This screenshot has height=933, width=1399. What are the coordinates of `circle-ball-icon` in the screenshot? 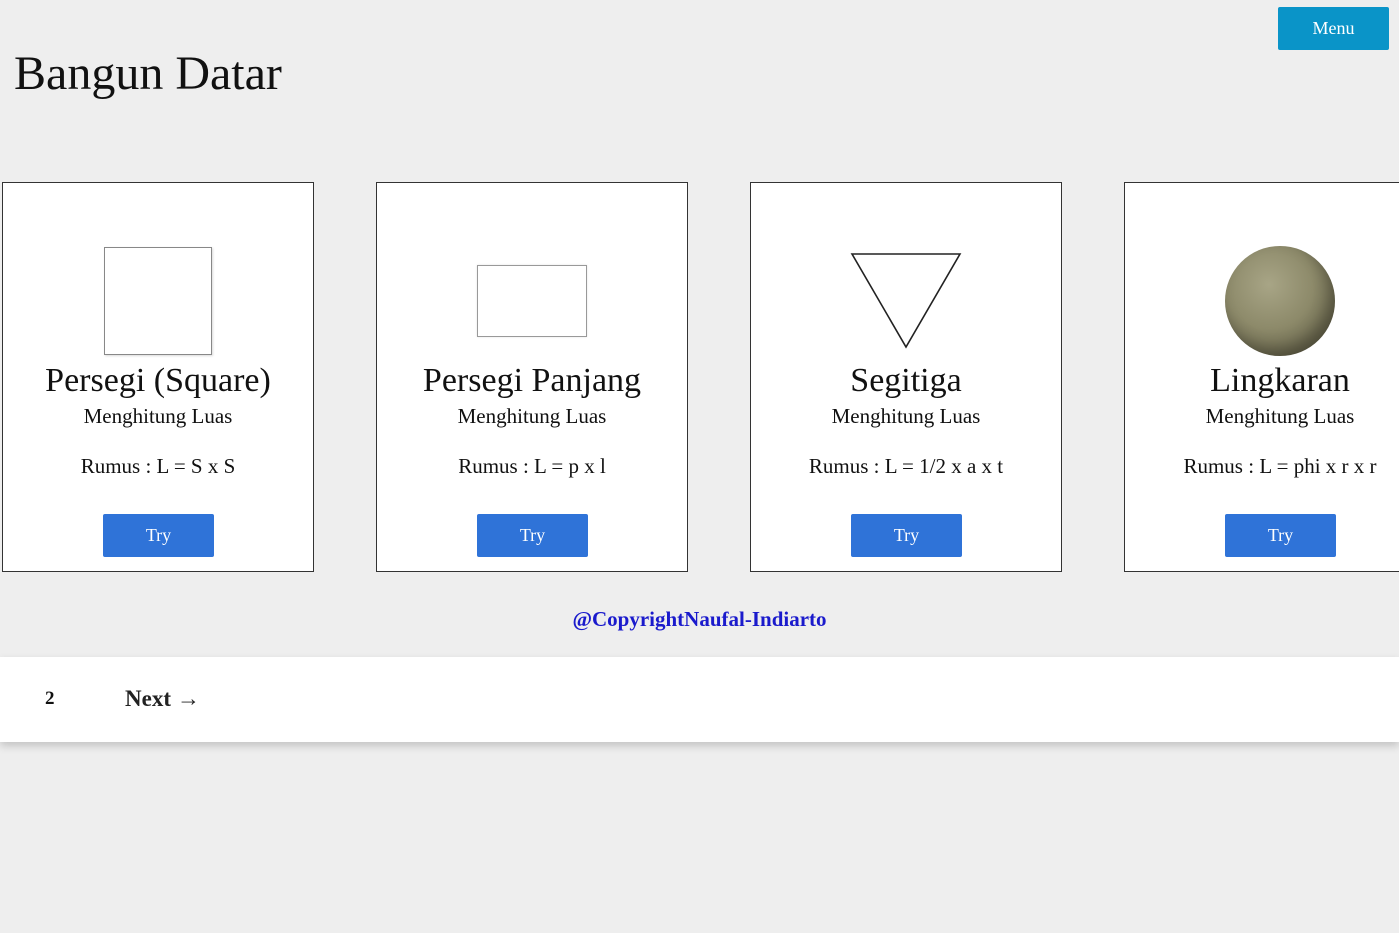 It's located at (1280, 301).